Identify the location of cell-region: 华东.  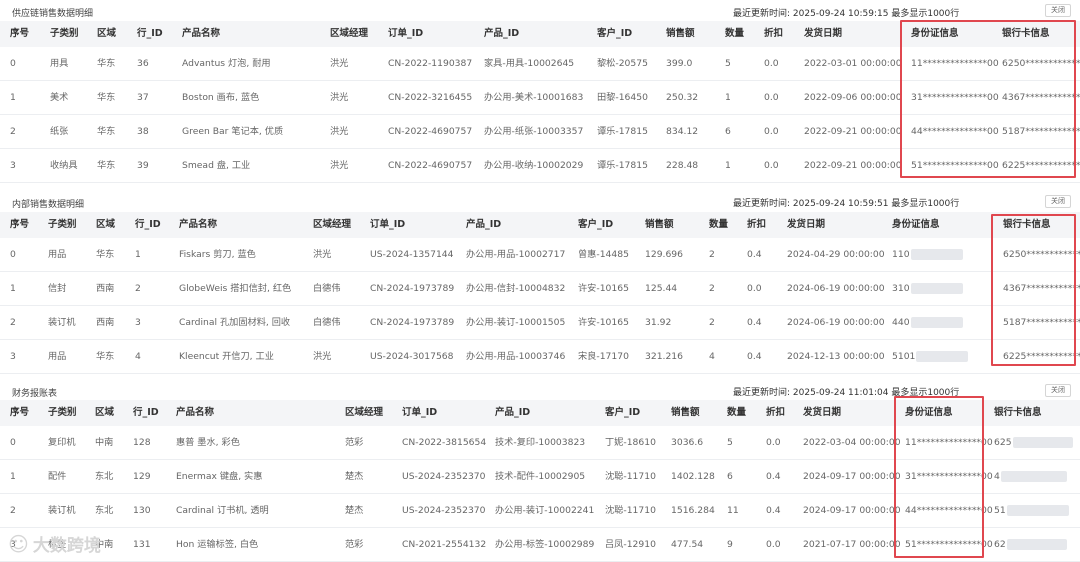
(106, 165).